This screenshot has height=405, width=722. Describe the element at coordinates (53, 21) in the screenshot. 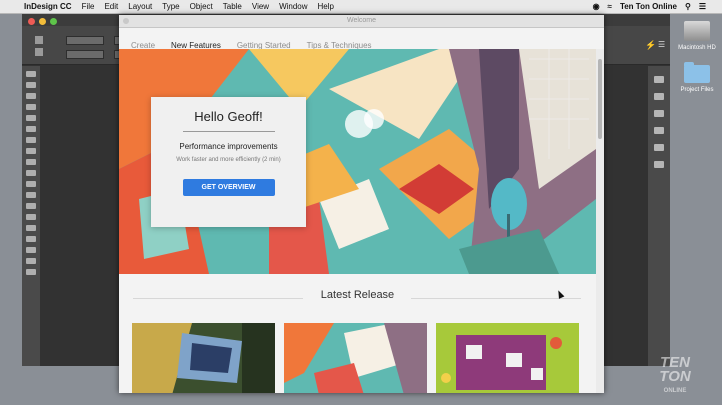

I see `zoom-window-button` at that location.